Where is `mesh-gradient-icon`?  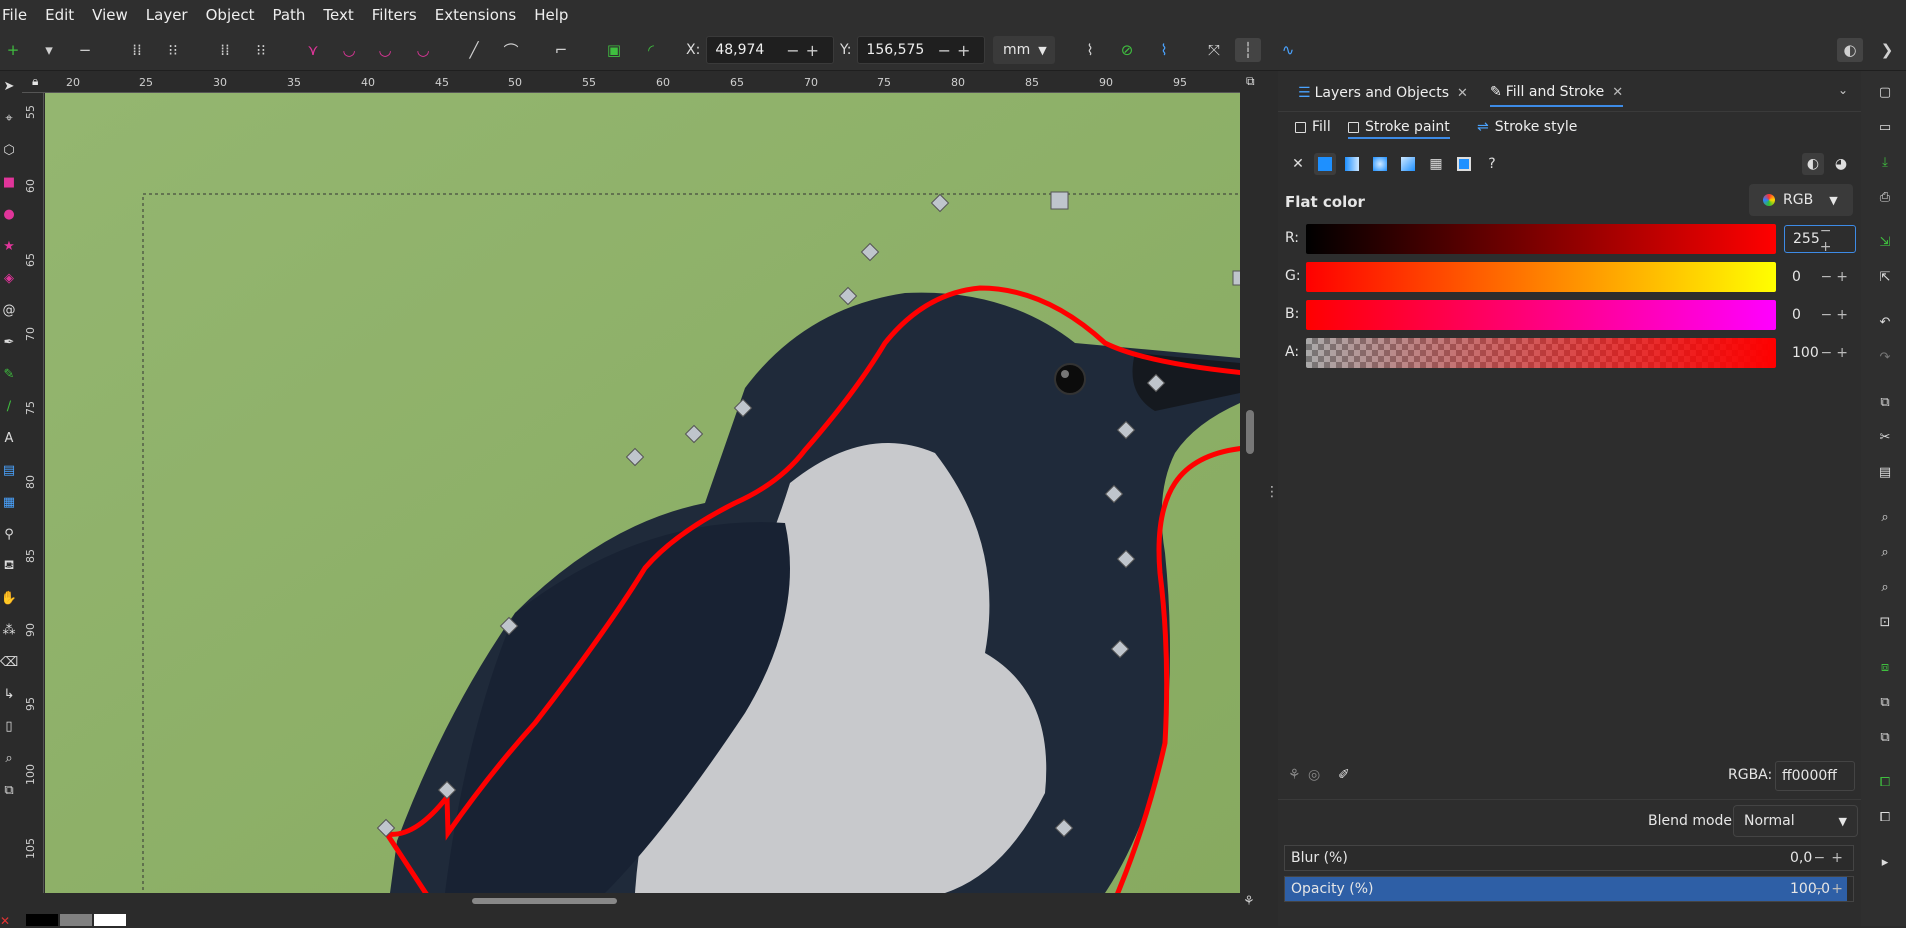
mesh-gradient-icon is located at coordinates (1408, 164).